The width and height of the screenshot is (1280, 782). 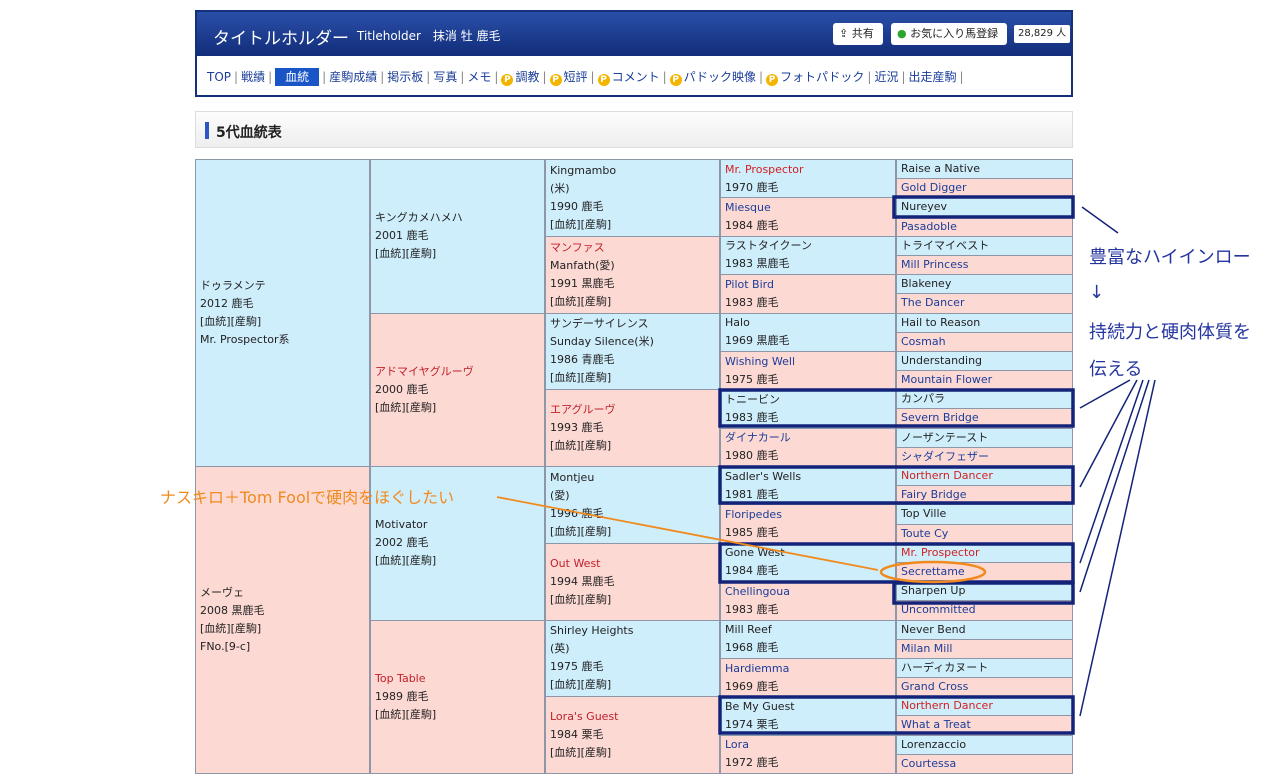 What do you see at coordinates (687, 533) in the screenshot?
I see `annotation-line-orange` at bounding box center [687, 533].